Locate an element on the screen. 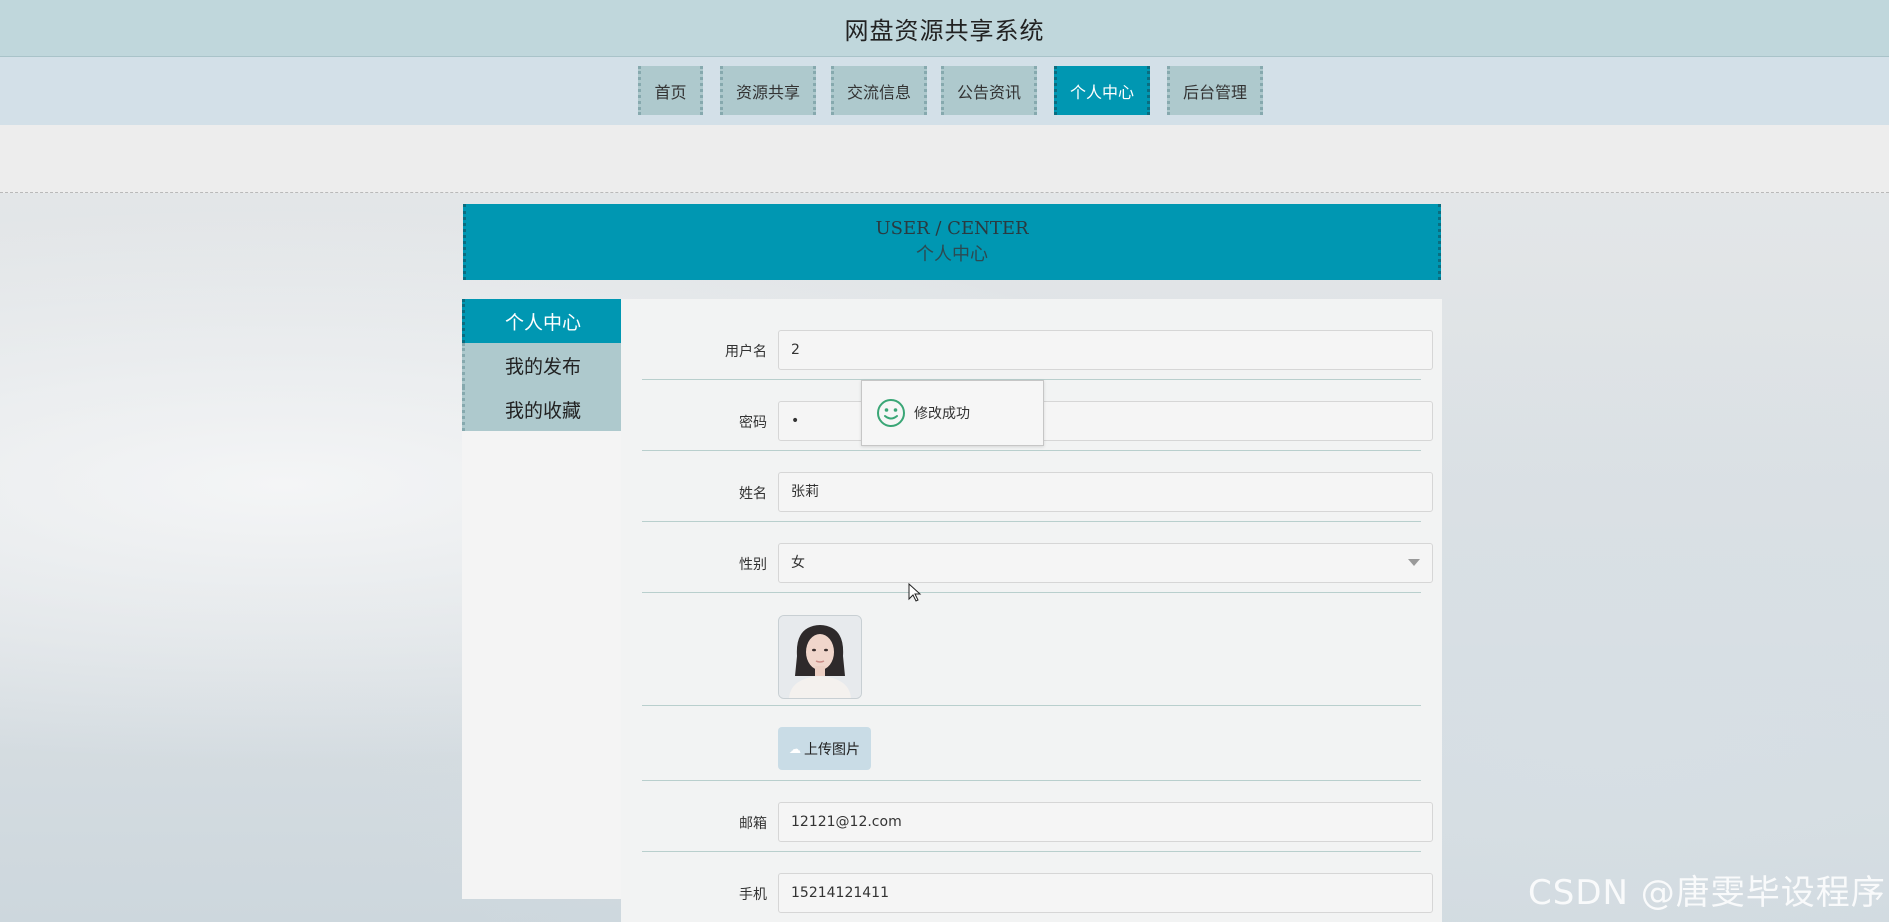 This screenshot has width=1889, height=922. phone-label: 手机 is located at coordinates (753, 895).